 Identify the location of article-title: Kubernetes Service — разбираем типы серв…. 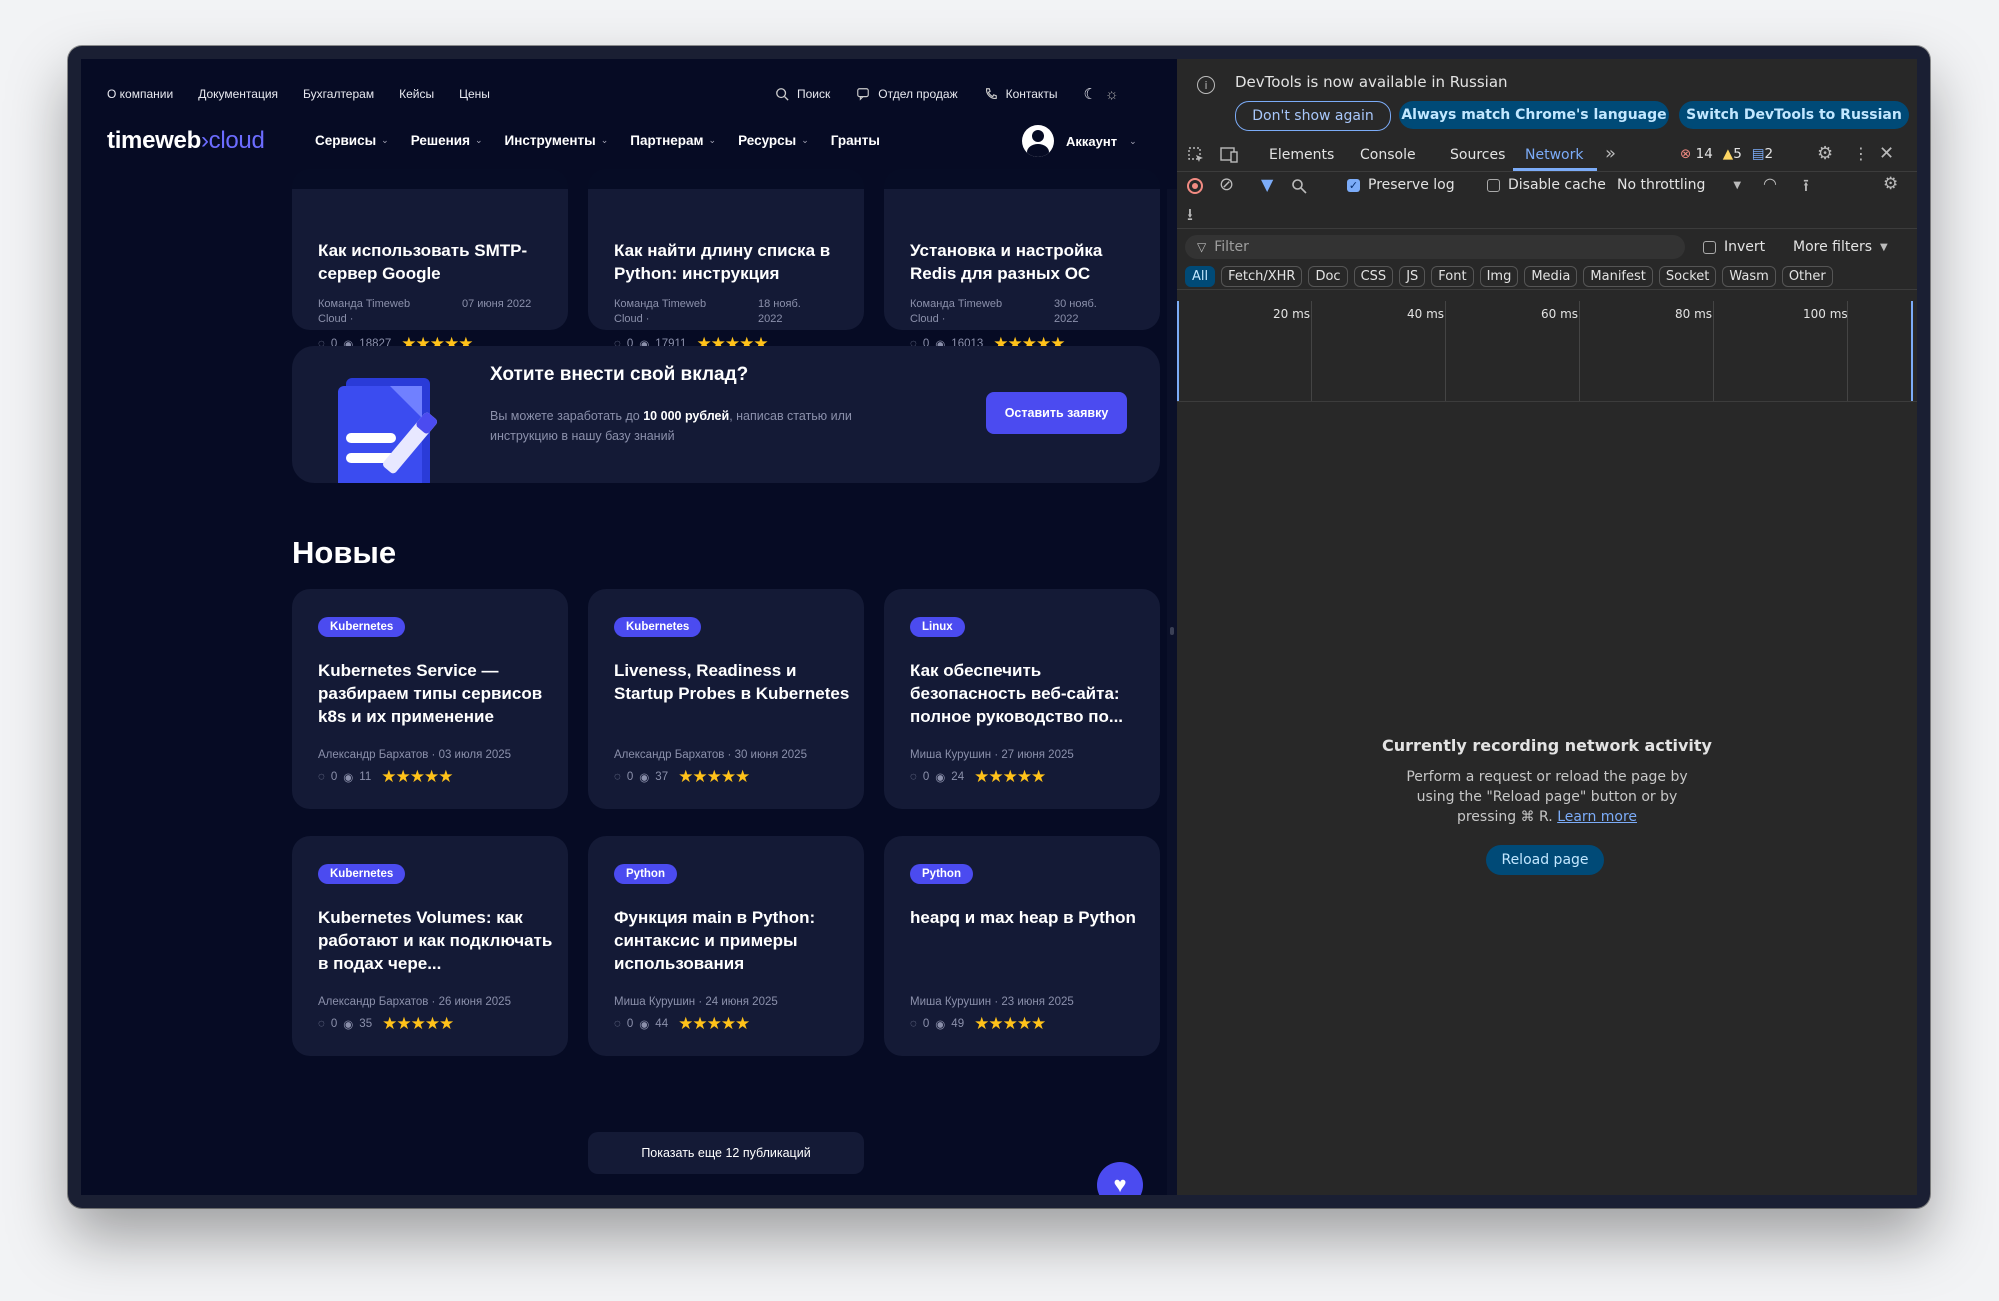
(438, 693).